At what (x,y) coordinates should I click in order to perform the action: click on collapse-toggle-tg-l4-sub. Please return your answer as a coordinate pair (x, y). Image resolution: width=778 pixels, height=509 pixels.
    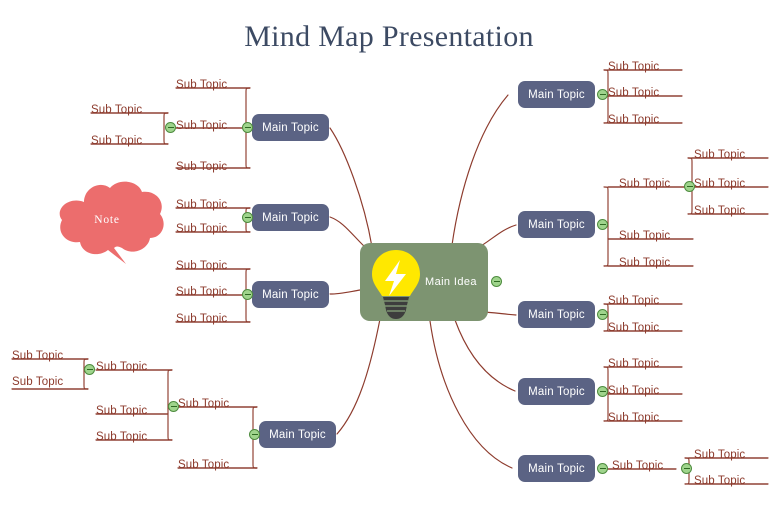
    Looking at the image, I should click on (173, 406).